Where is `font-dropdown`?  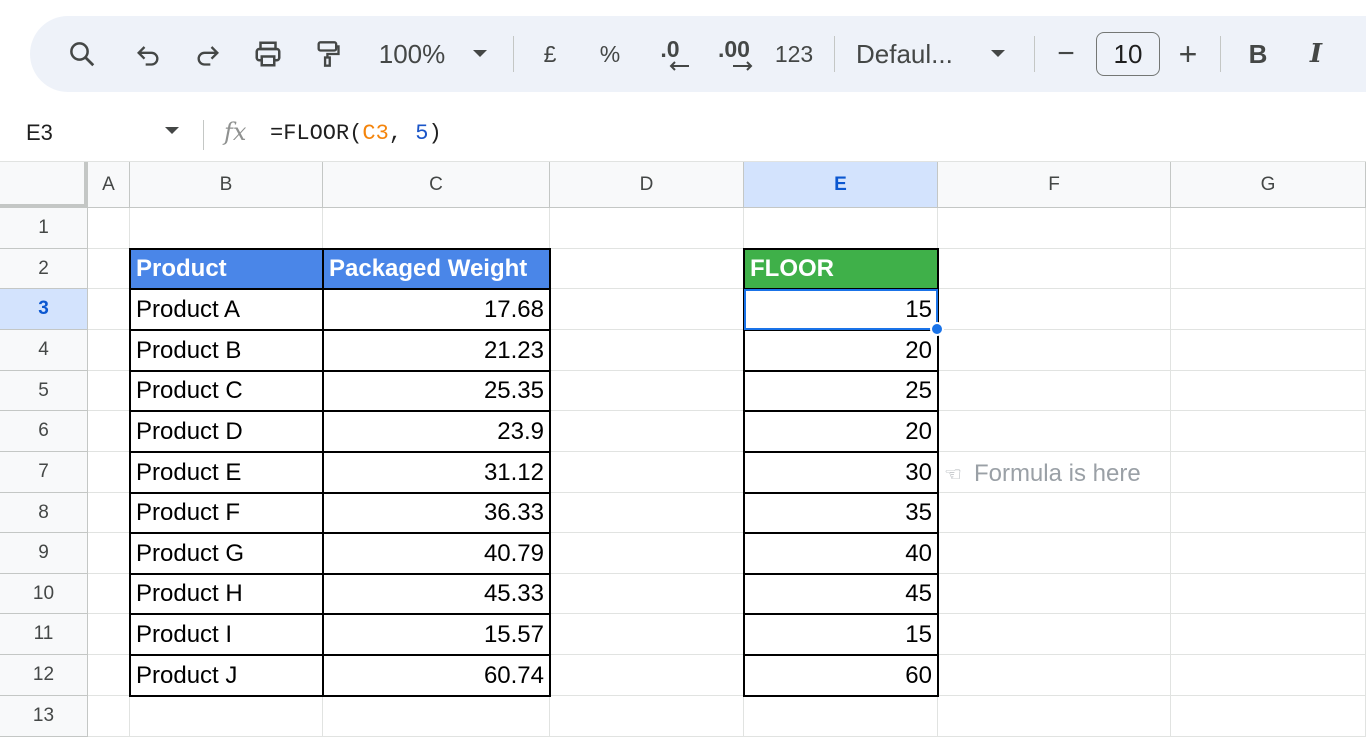
font-dropdown is located at coordinates (998, 54).